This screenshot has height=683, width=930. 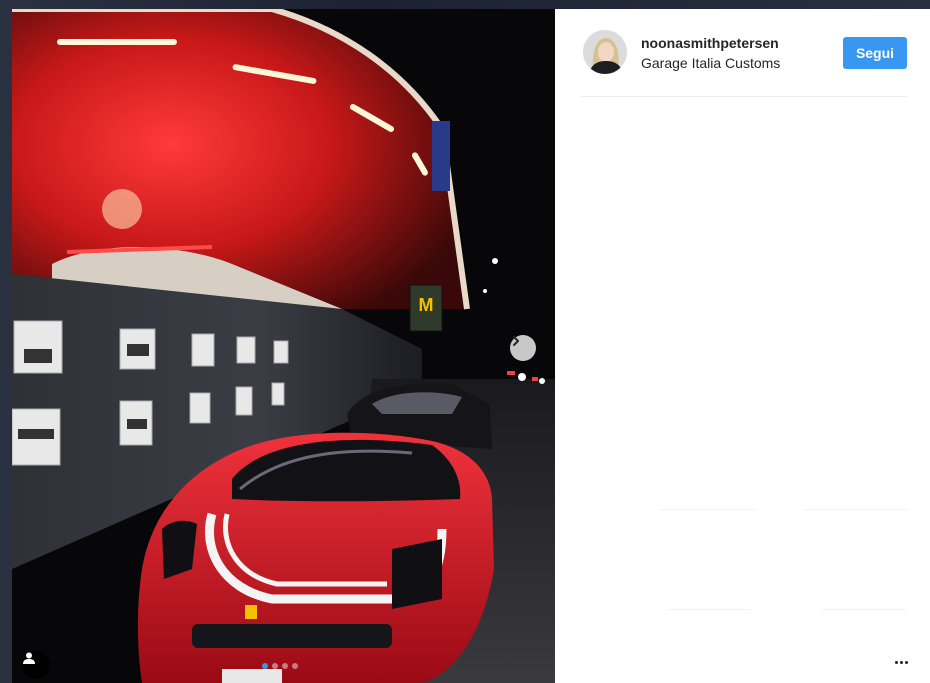 I want to click on location-link: Garage Italia Customs, so click(x=710, y=63).